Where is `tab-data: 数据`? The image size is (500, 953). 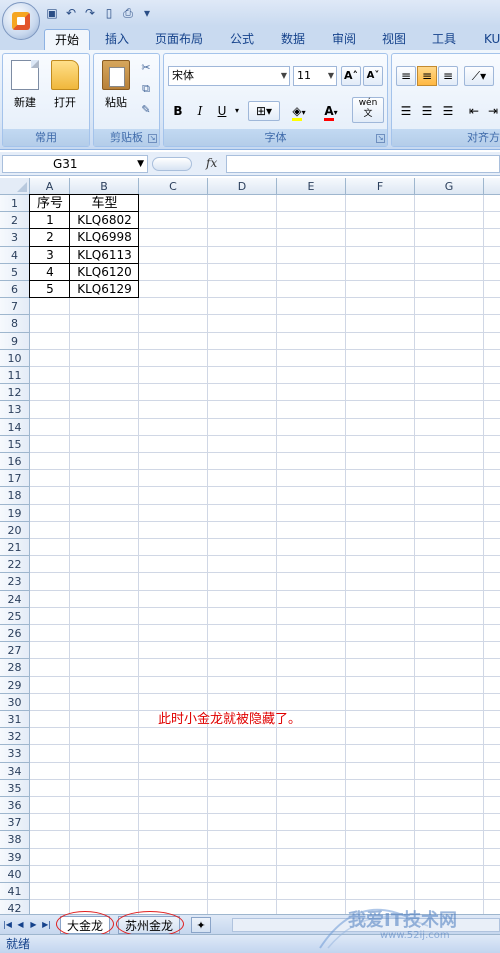
tab-data: 数据 is located at coordinates (293, 39).